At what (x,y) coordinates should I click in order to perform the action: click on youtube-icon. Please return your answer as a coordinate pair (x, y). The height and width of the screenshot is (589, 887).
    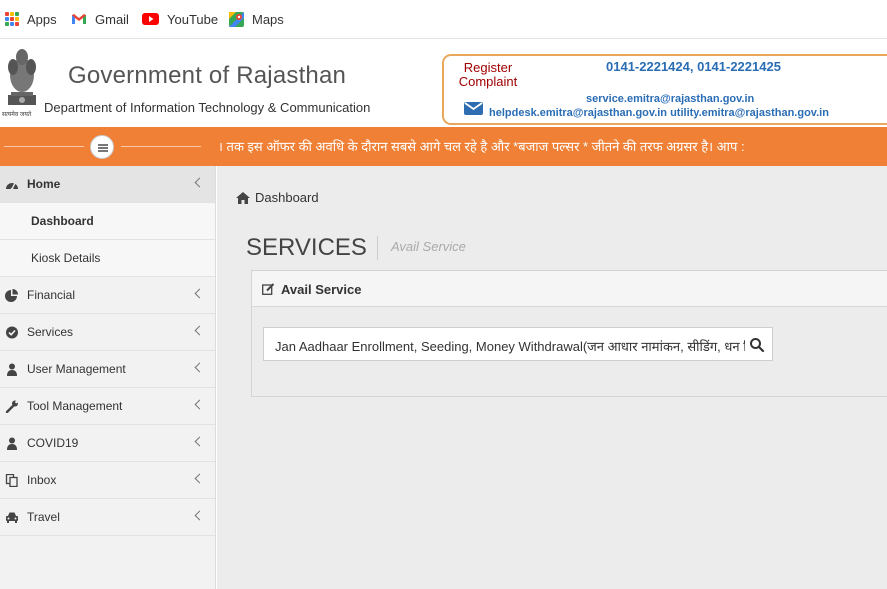
    Looking at the image, I should click on (150, 19).